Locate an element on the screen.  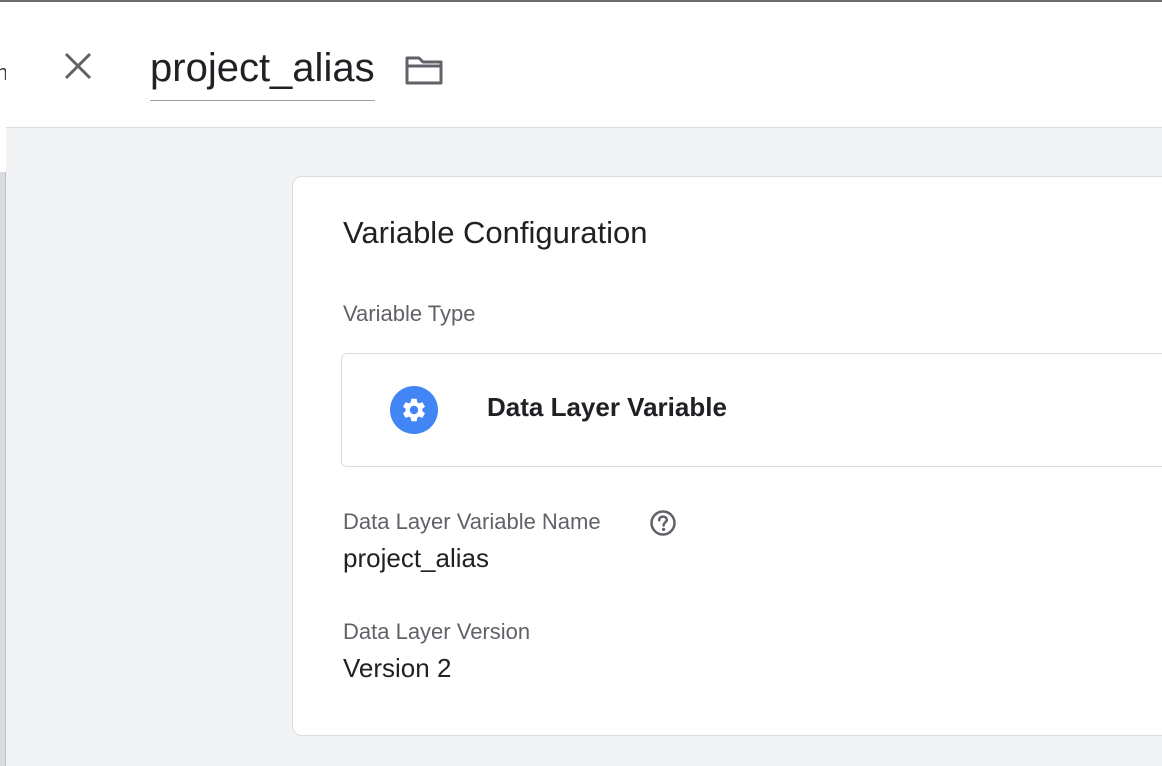
data-layer-variable-name-value: project_alias is located at coordinates (416, 558).